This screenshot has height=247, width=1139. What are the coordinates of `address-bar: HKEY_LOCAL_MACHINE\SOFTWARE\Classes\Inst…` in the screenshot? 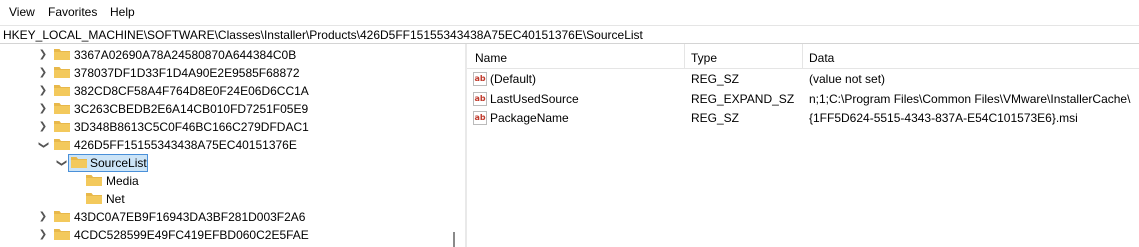 It's located at (569, 34).